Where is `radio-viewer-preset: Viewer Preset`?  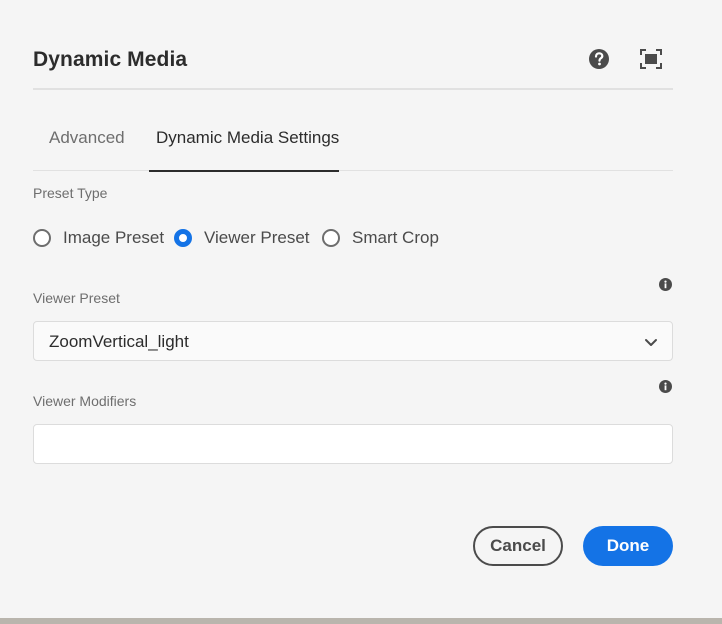 radio-viewer-preset: Viewer Preset is located at coordinates (242, 238).